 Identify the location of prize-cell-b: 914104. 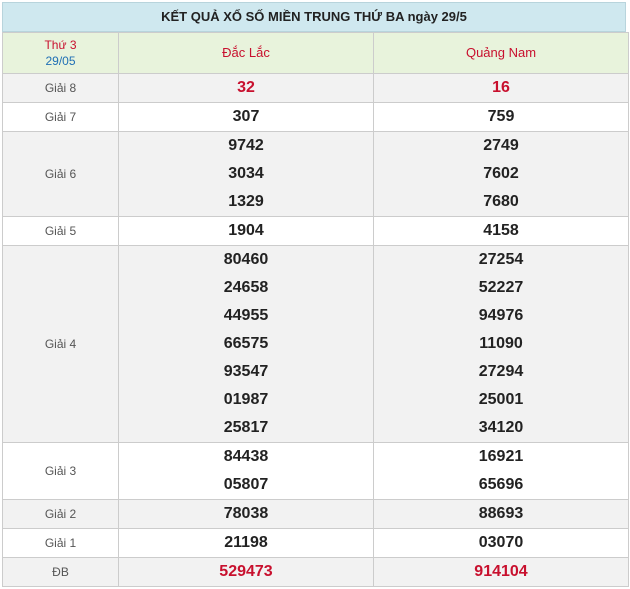
(501, 572).